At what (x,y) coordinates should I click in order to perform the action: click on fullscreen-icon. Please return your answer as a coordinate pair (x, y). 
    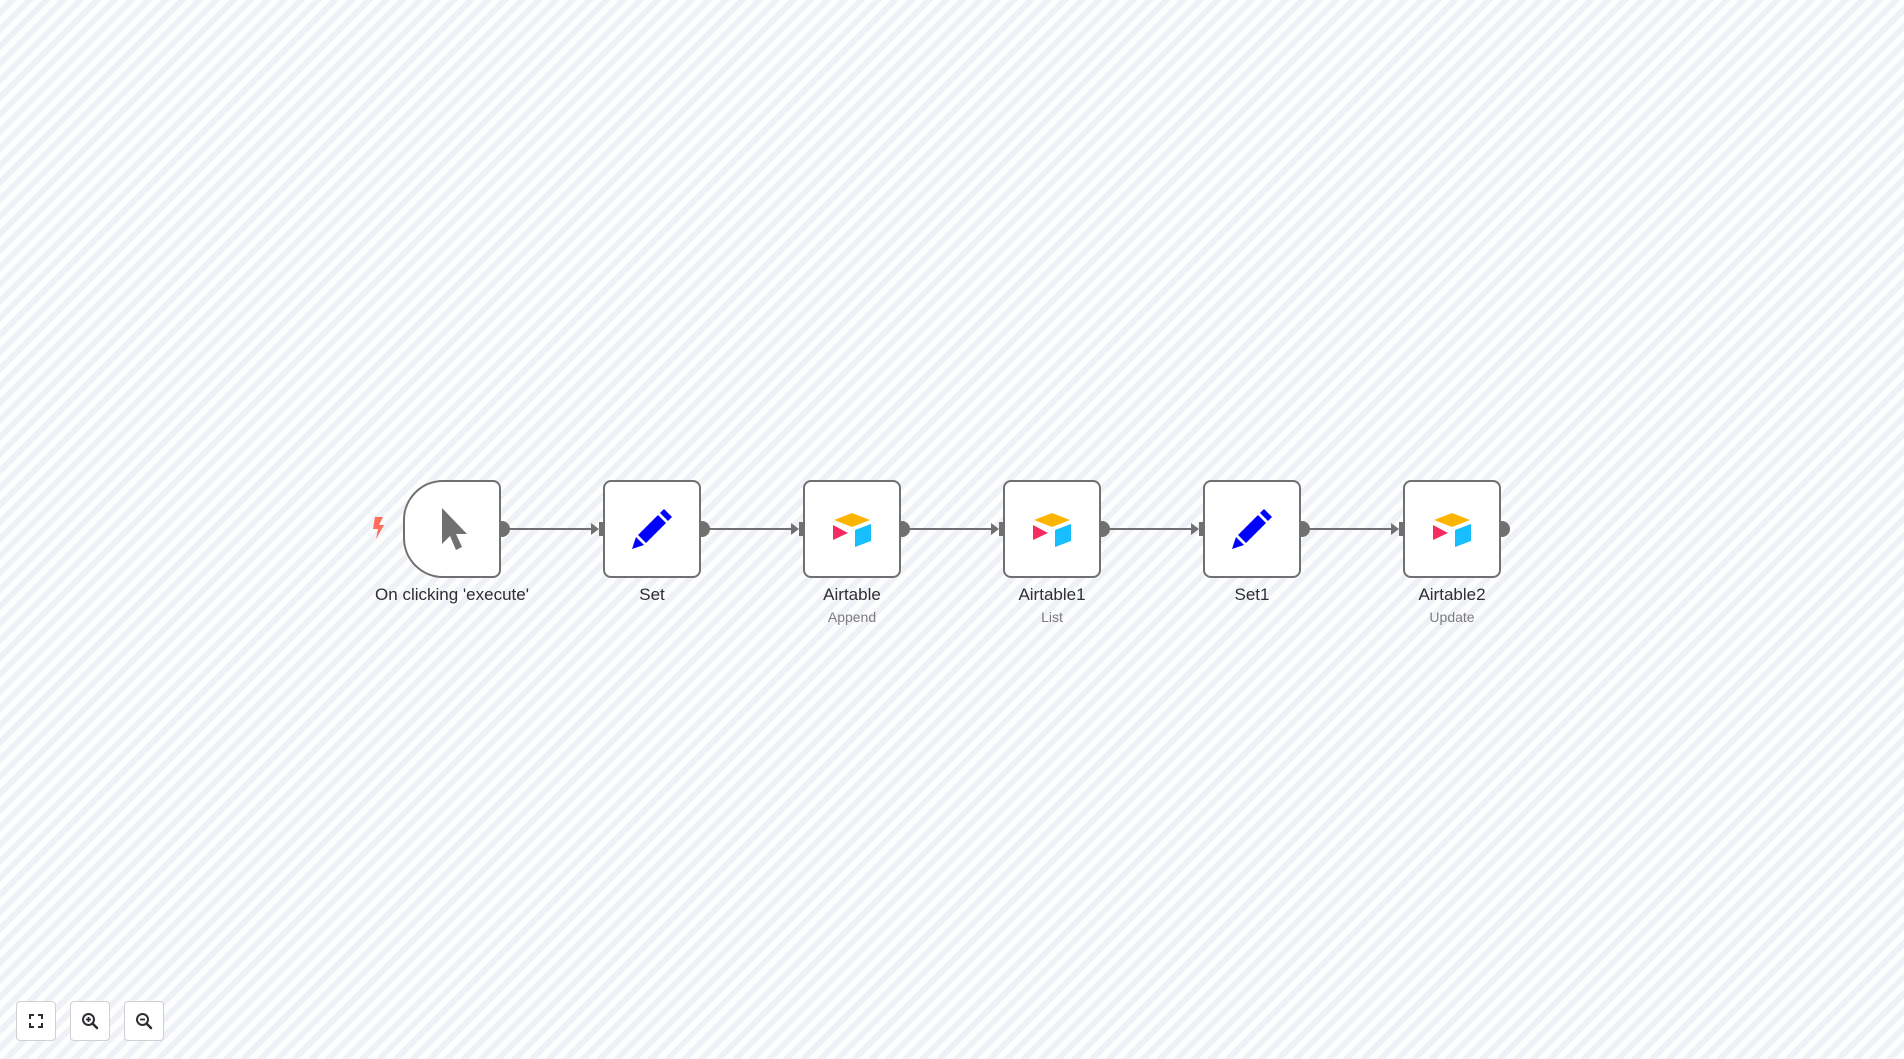
    Looking at the image, I should click on (36, 1021).